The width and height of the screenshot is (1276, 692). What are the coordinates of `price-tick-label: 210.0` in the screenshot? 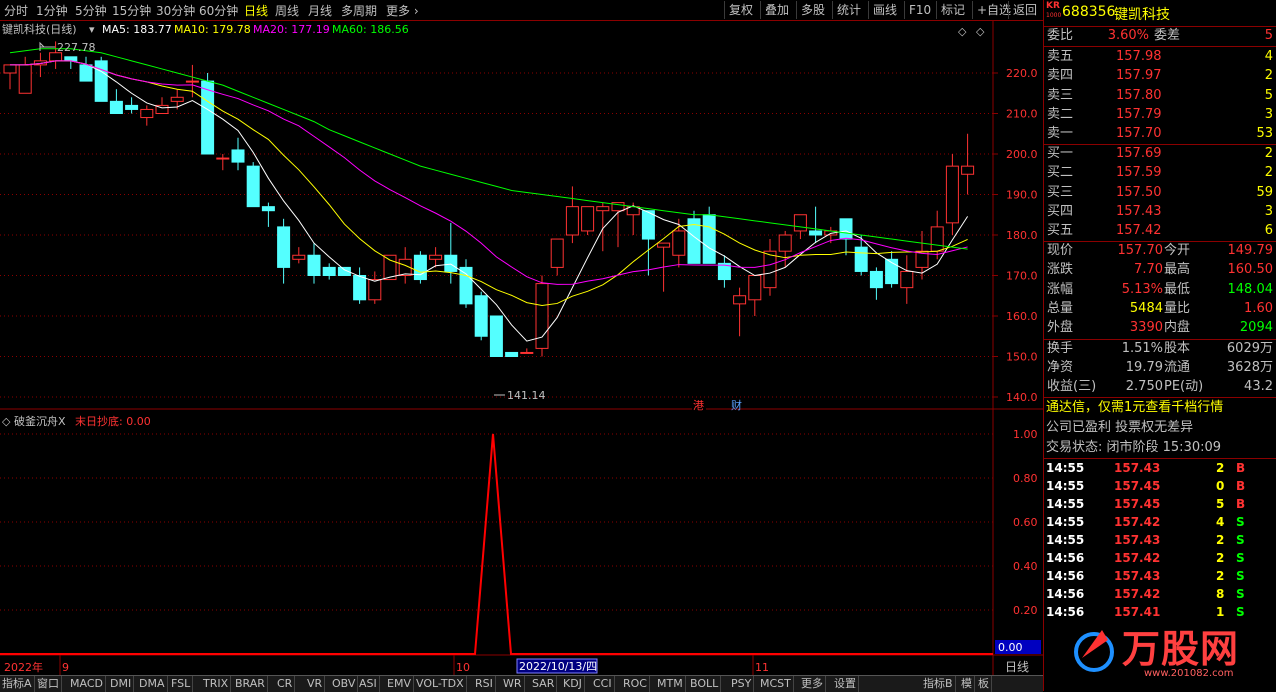 It's located at (1022, 114).